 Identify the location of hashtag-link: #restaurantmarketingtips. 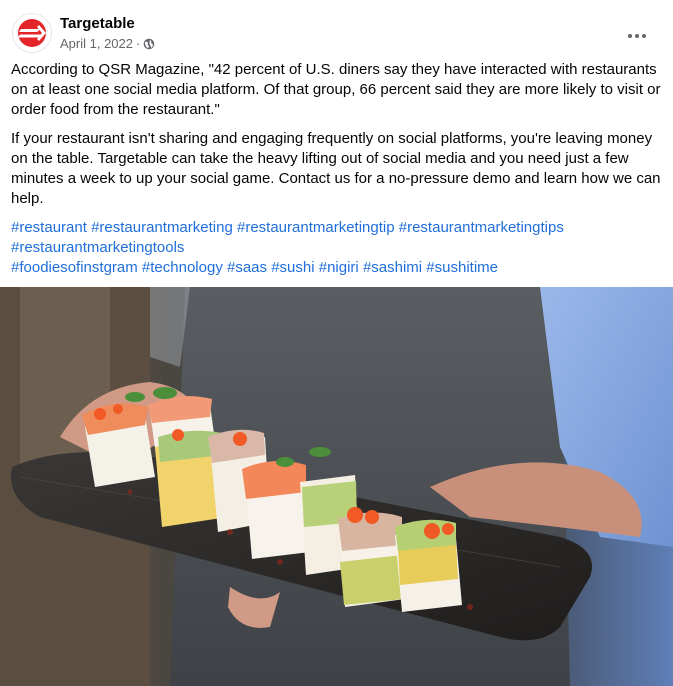
(481, 227).